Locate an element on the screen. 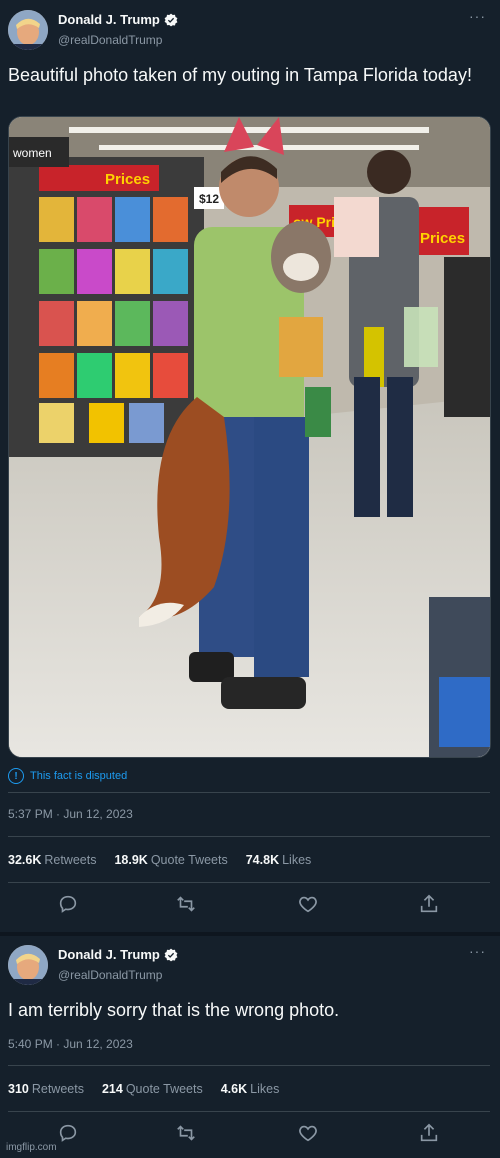  watermark: imgflip.com is located at coordinates (31, 1147).